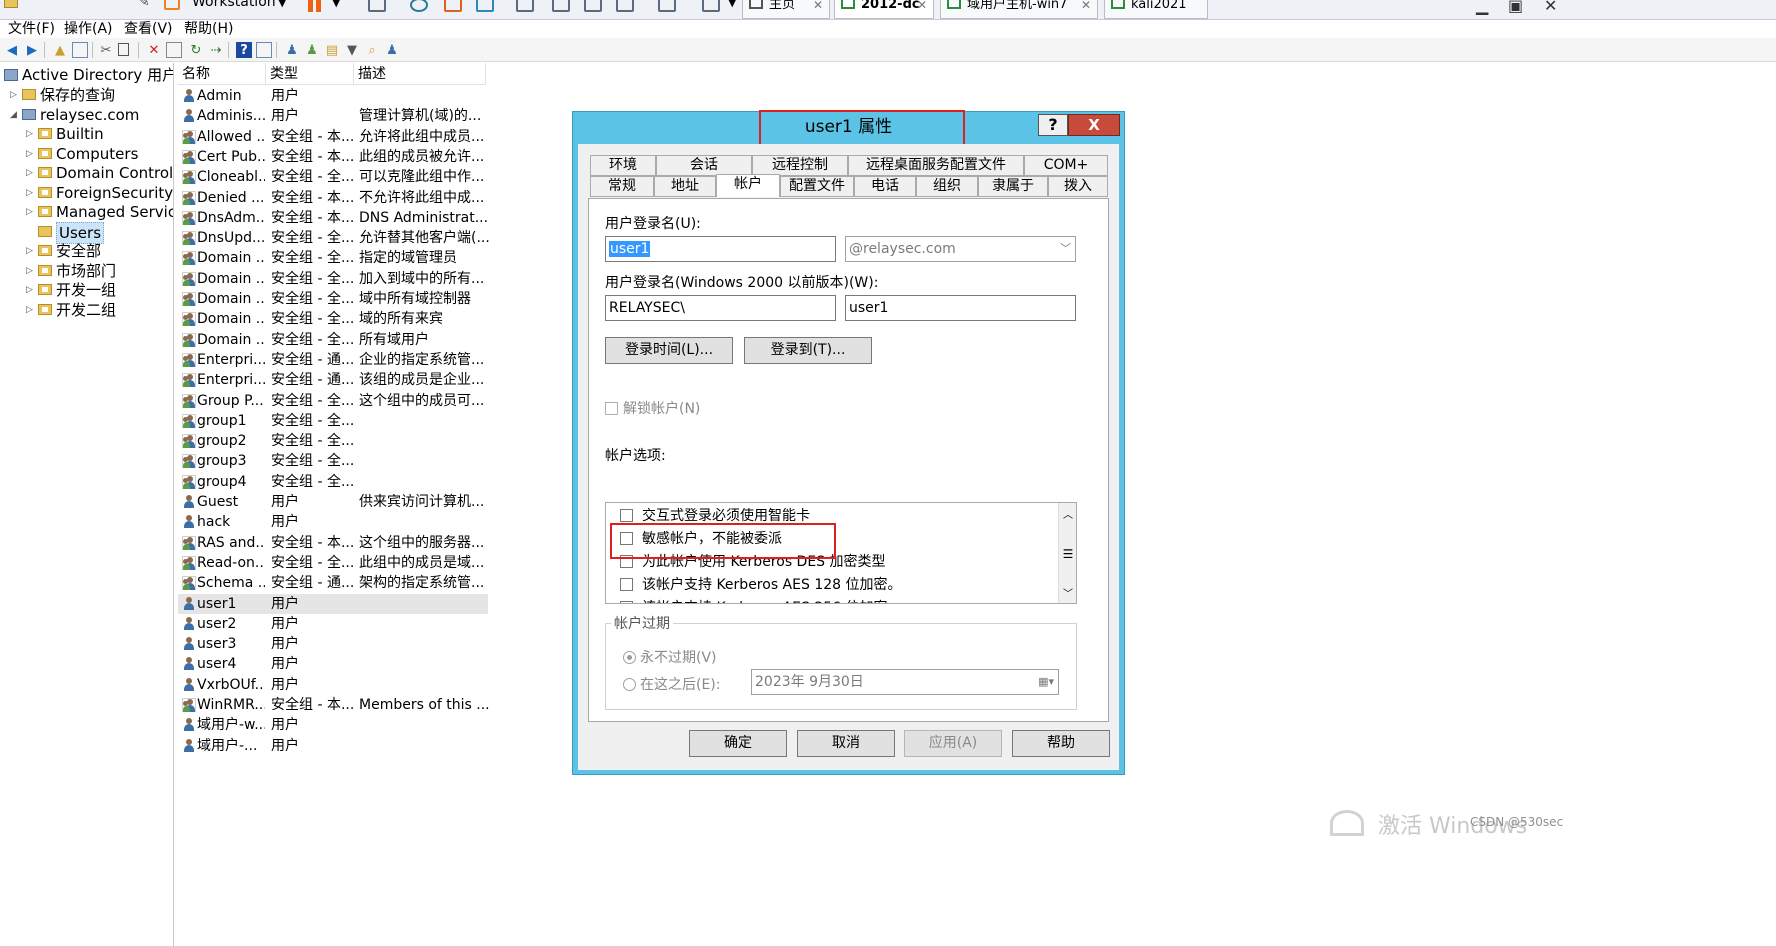 This screenshot has width=1776, height=946. Describe the element at coordinates (817, 186) in the screenshot. I see `tab-profile: 配置文件` at that location.